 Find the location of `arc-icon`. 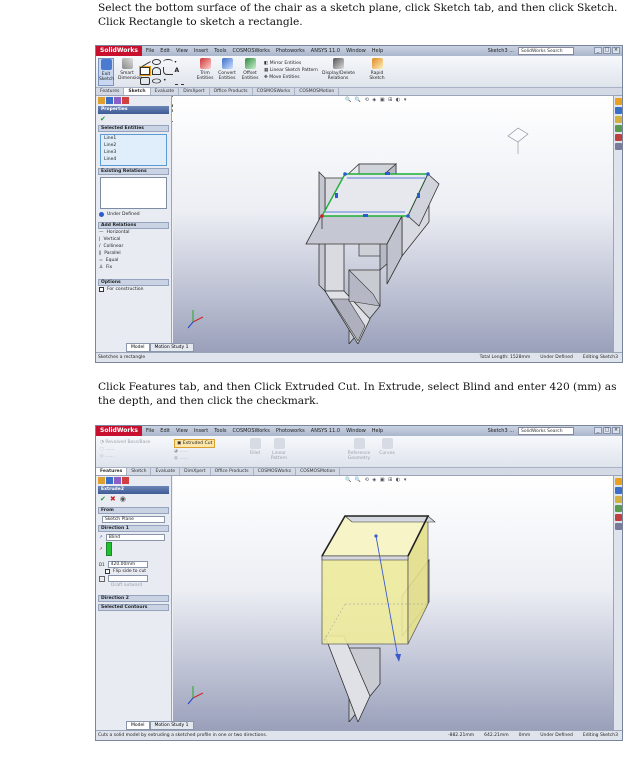

arc-icon is located at coordinates (156, 71).